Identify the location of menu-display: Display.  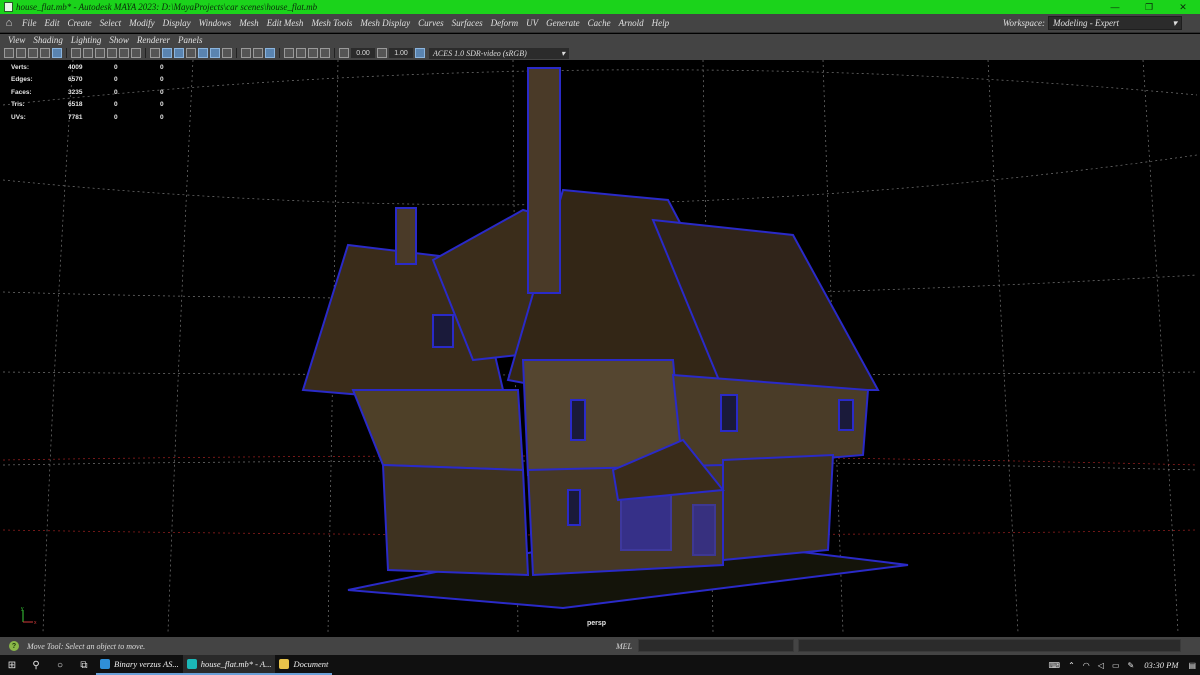
(177, 23).